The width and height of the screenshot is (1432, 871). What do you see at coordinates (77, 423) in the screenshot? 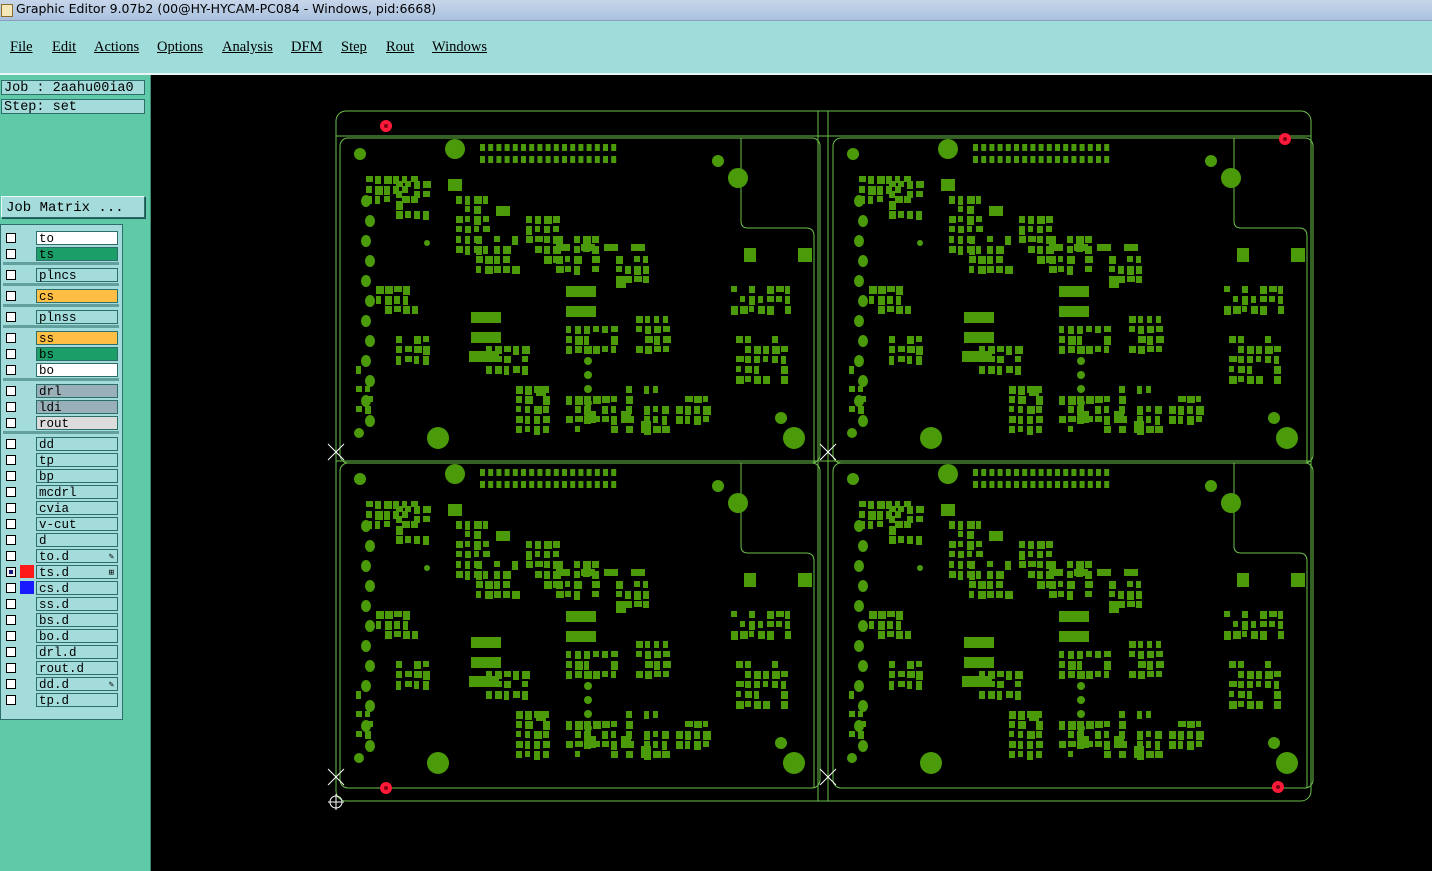
I see `layer-name: rout` at bounding box center [77, 423].